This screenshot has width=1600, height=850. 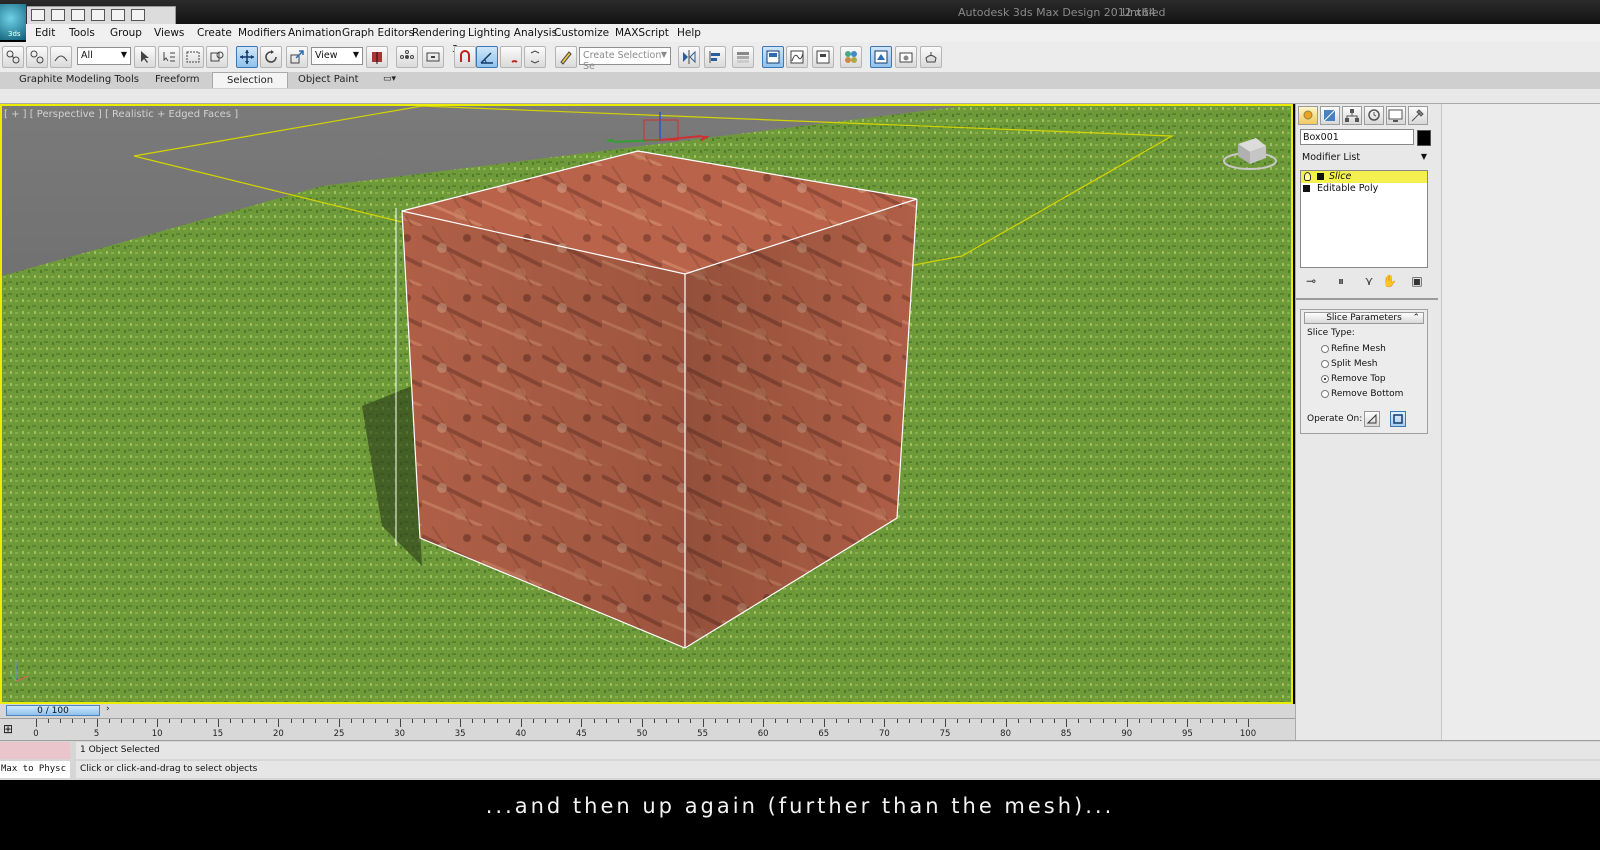 I want to click on layer-manager-button, so click(x=743, y=57).